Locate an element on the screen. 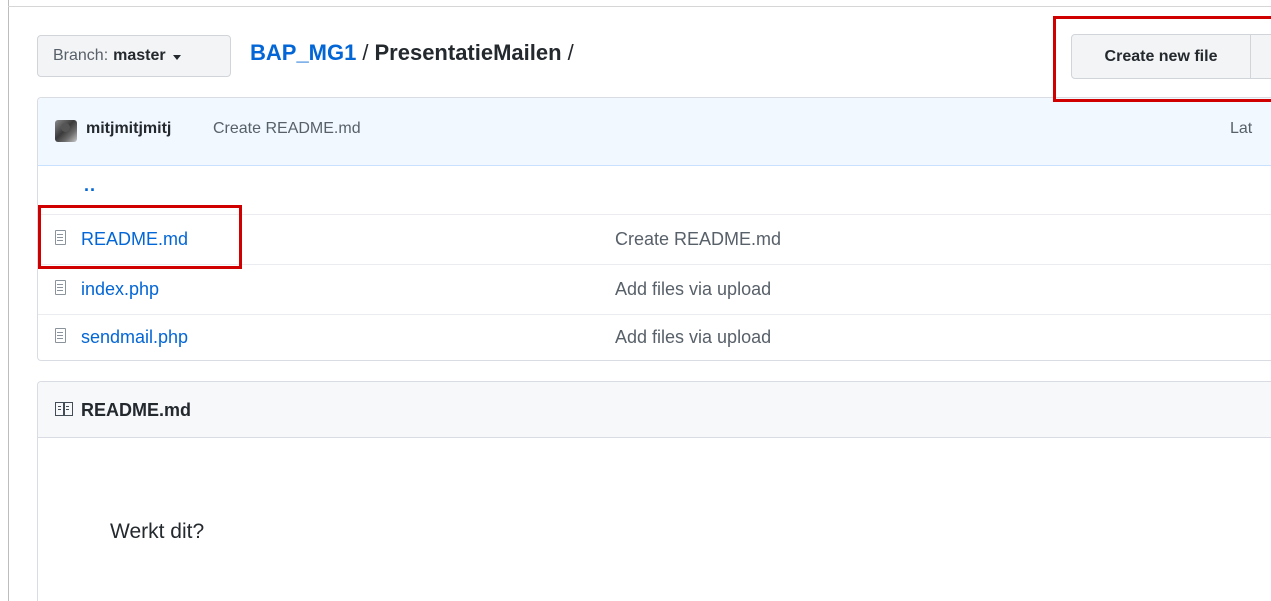 The height and width of the screenshot is (601, 1271). branch-select-button: Branch: master is located at coordinates (134, 56).